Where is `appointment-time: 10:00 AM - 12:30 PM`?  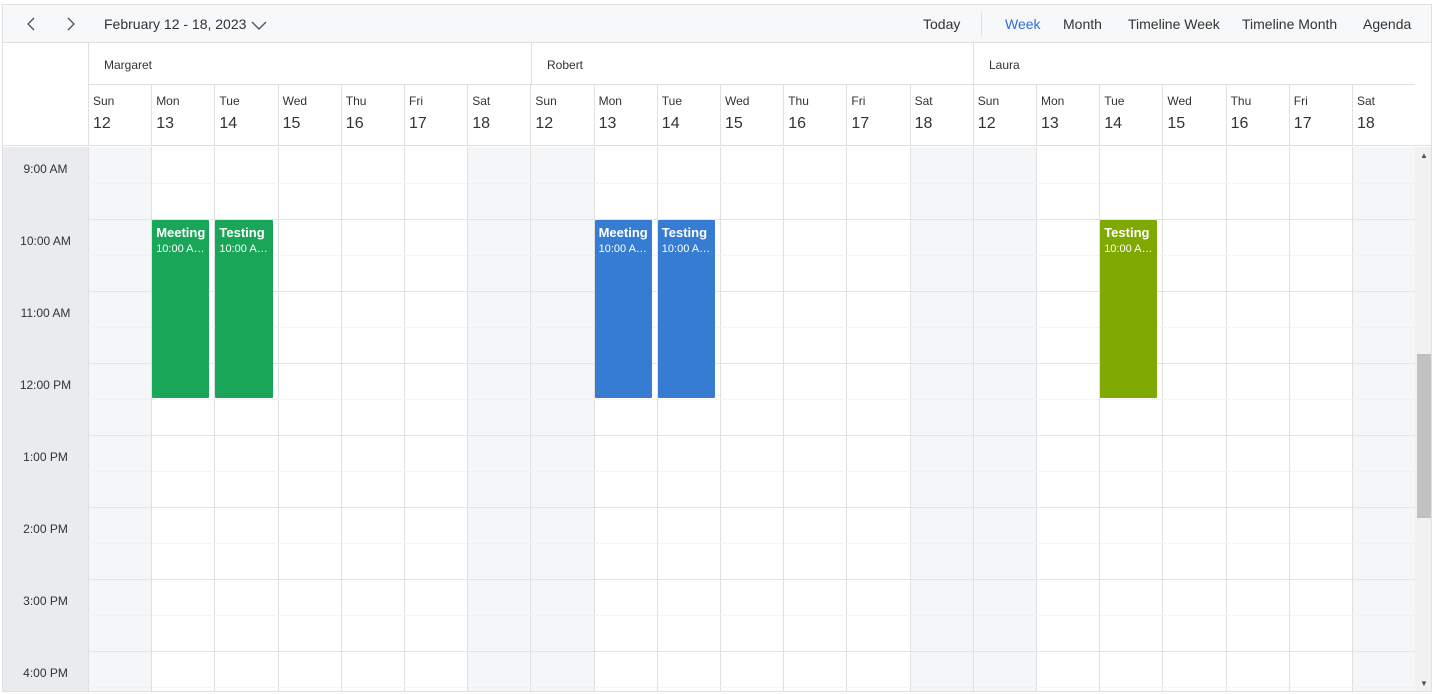 appointment-time: 10:00 AM - 12:30 PM is located at coordinates (686, 249).